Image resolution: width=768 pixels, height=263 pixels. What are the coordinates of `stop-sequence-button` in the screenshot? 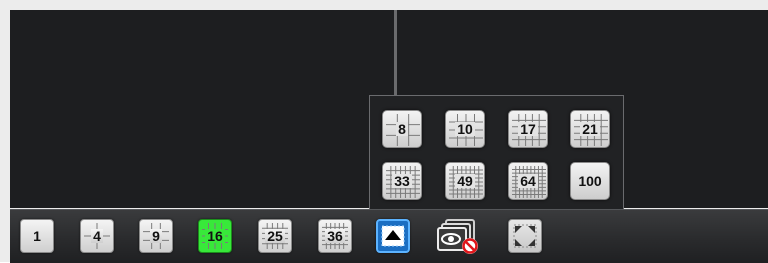 It's located at (459, 236).